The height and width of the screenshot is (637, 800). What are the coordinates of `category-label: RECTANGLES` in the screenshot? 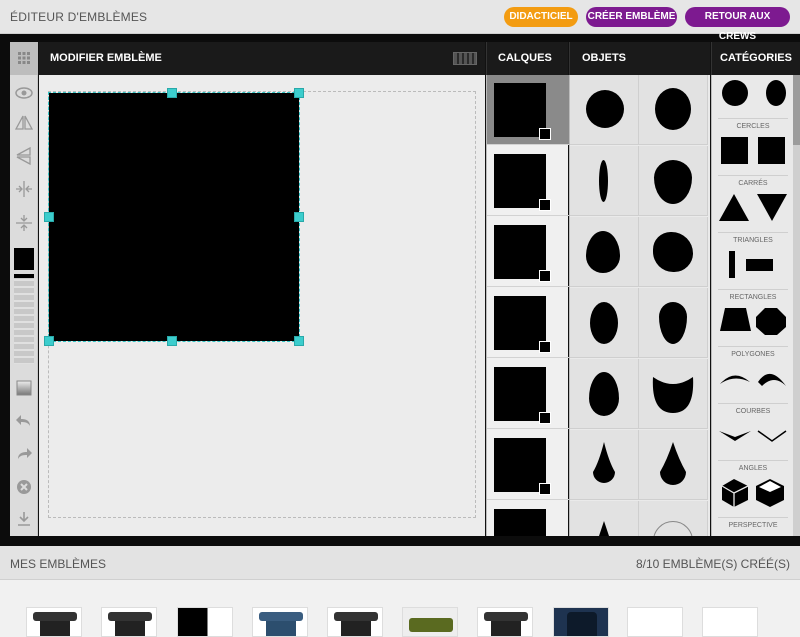 It's located at (753, 297).